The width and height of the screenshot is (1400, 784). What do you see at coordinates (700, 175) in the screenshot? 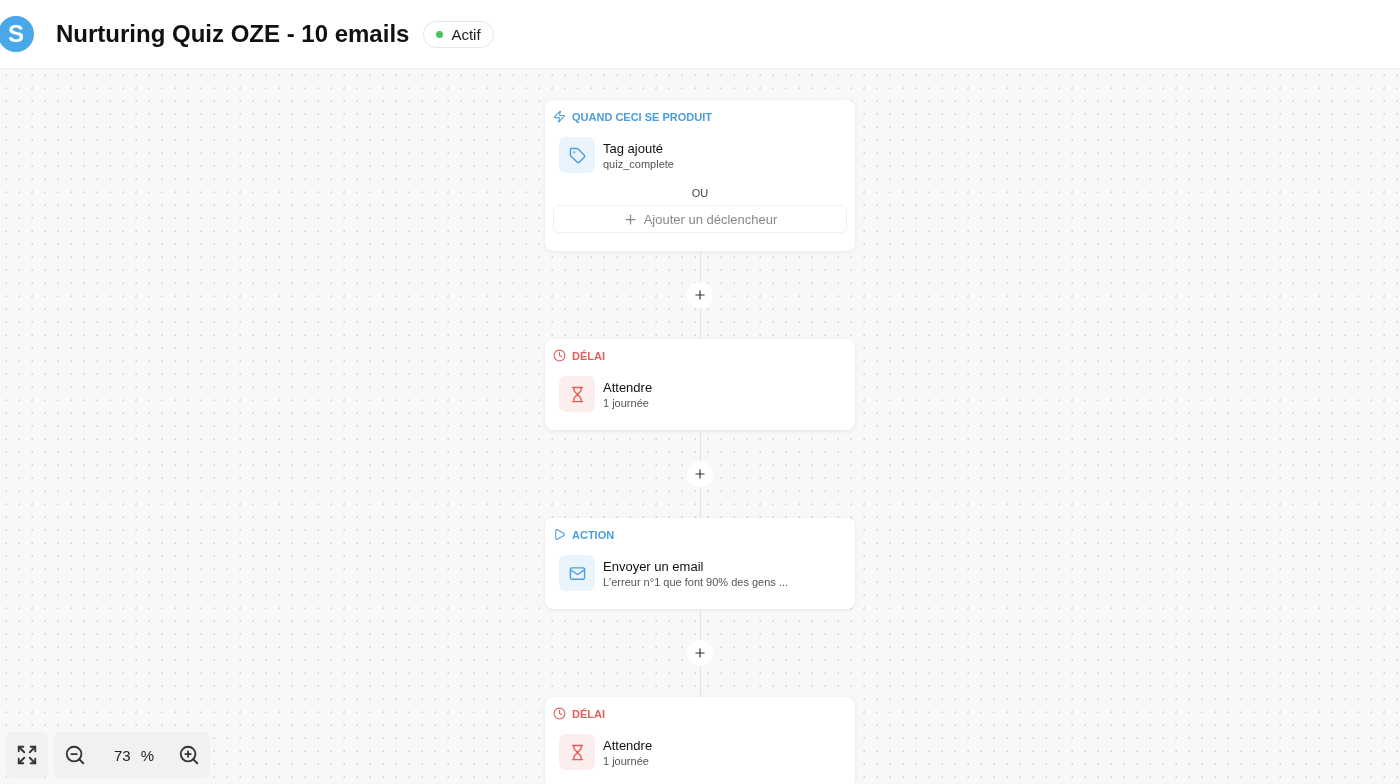
I see `step-card: QUAND CECI SE PRODUIT Tag ajouté quiz_complete OU Ajouter un déclencheur` at bounding box center [700, 175].